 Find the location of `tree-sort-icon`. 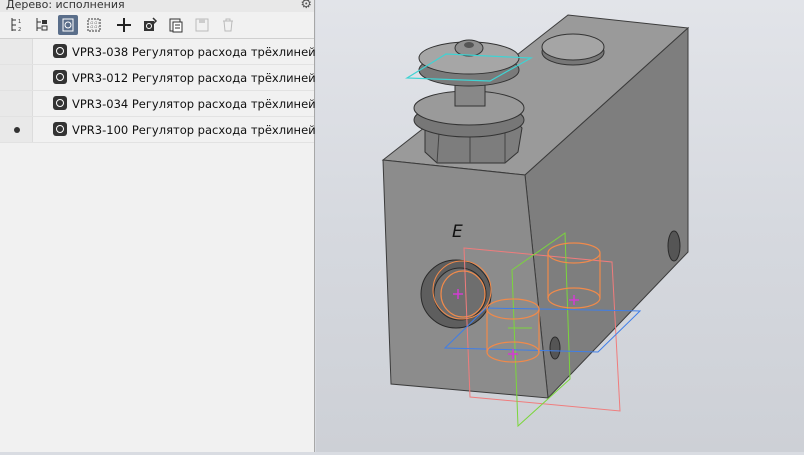

tree-sort-icon is located at coordinates (42, 25).